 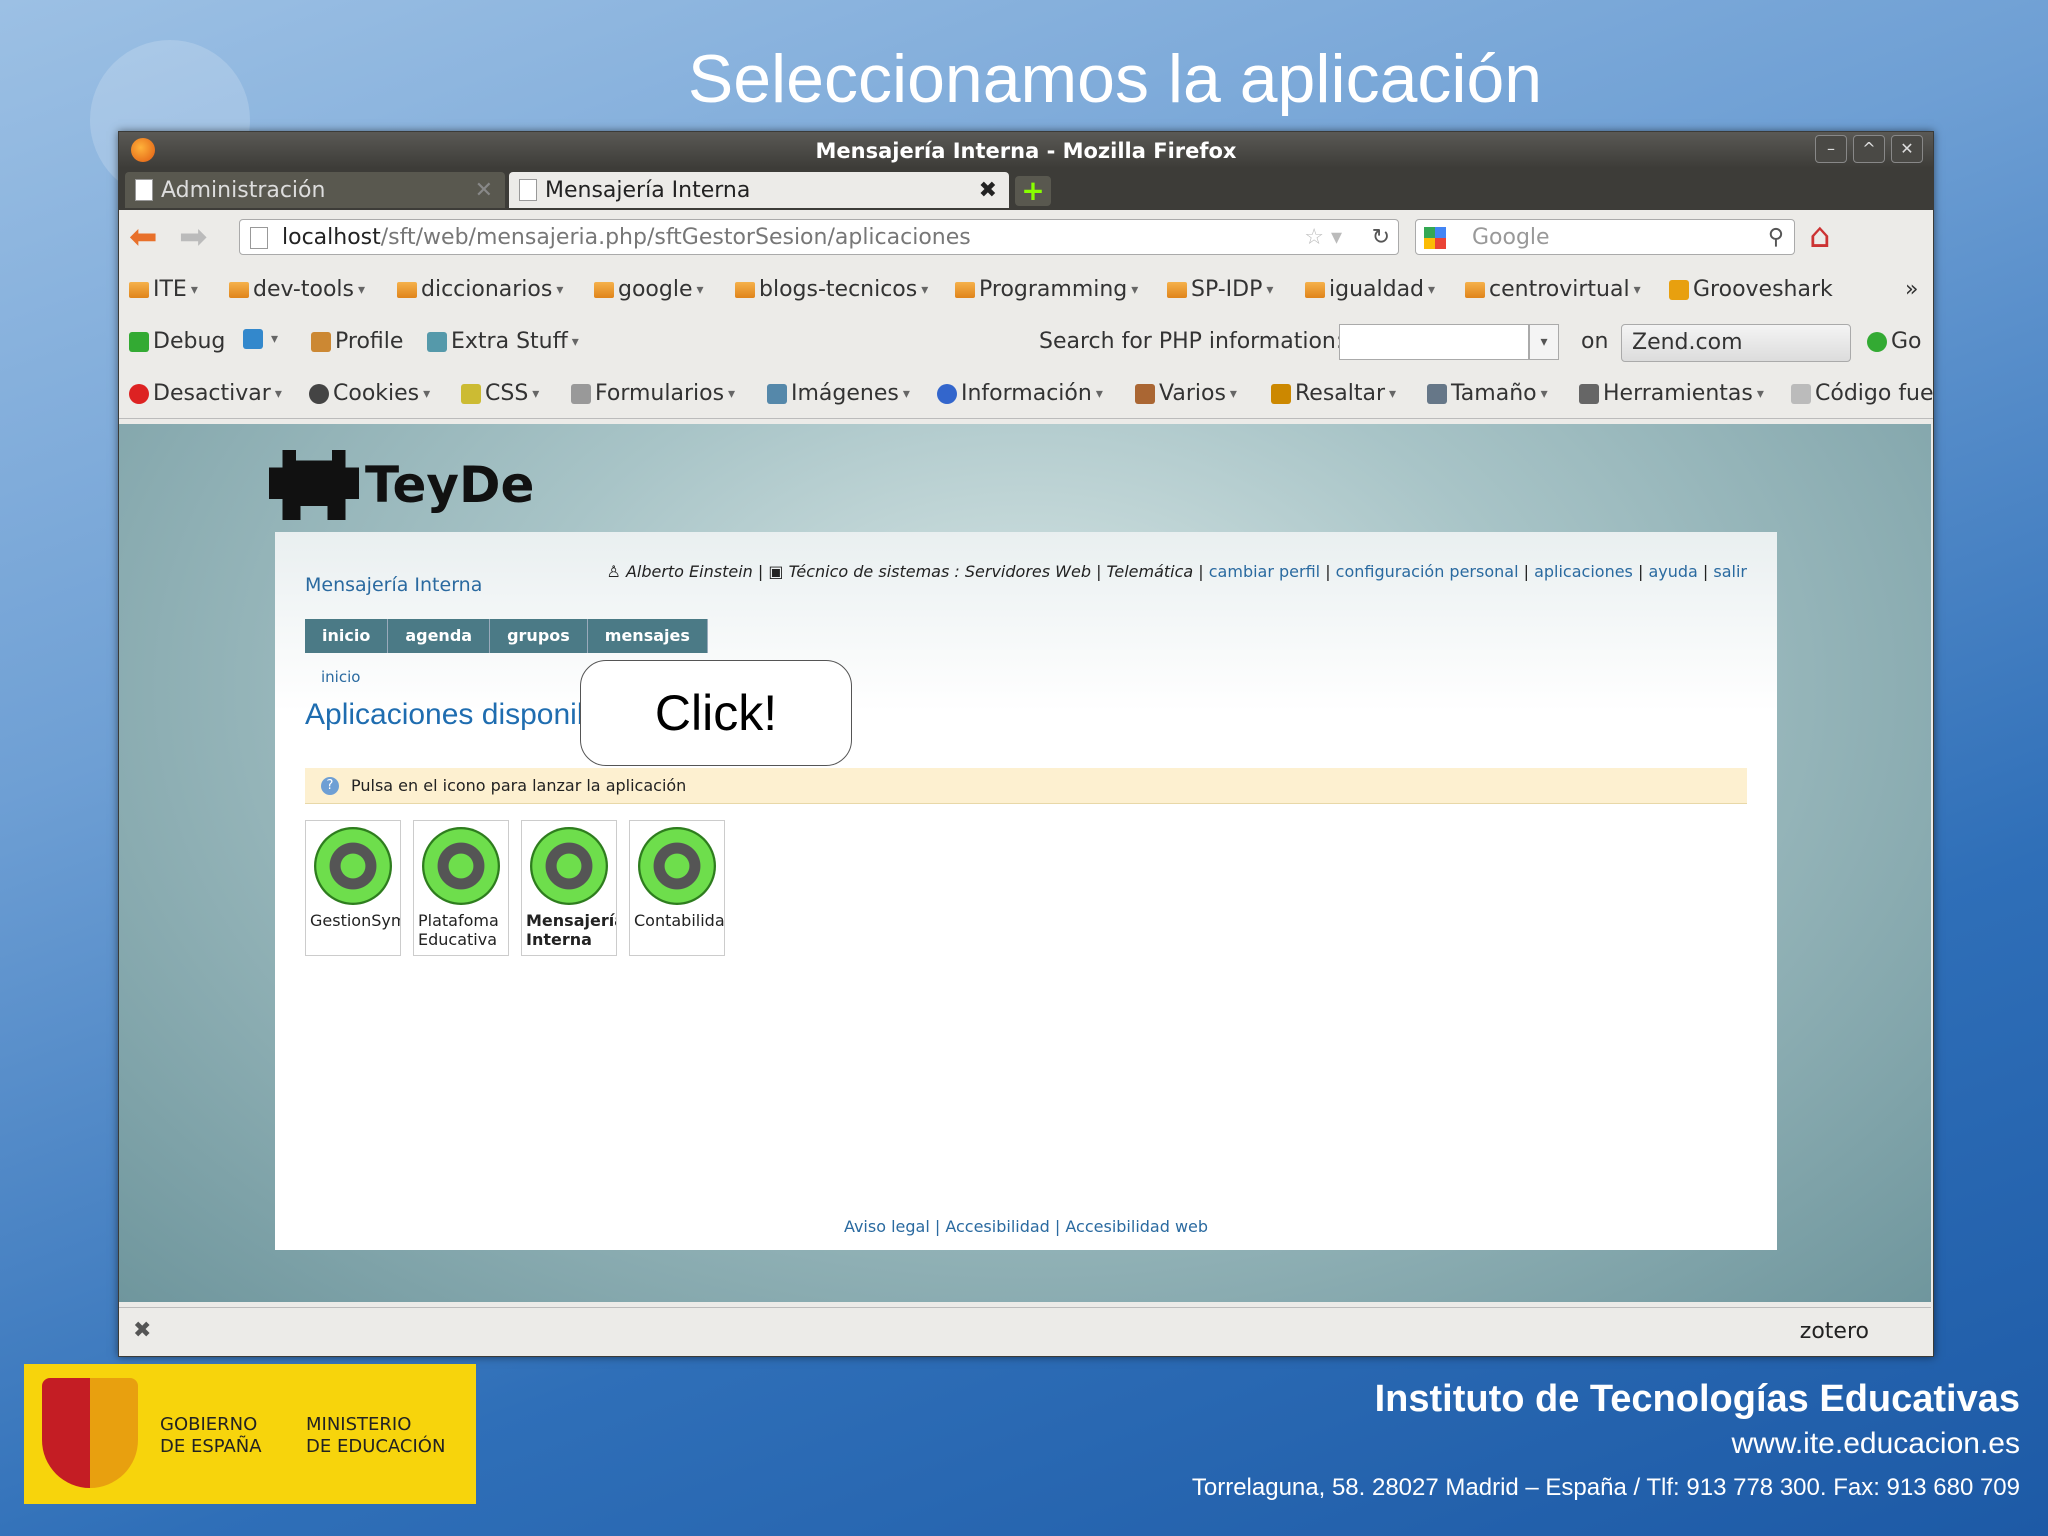 I want to click on bookmark-label: Programming, so click(x=1053, y=289).